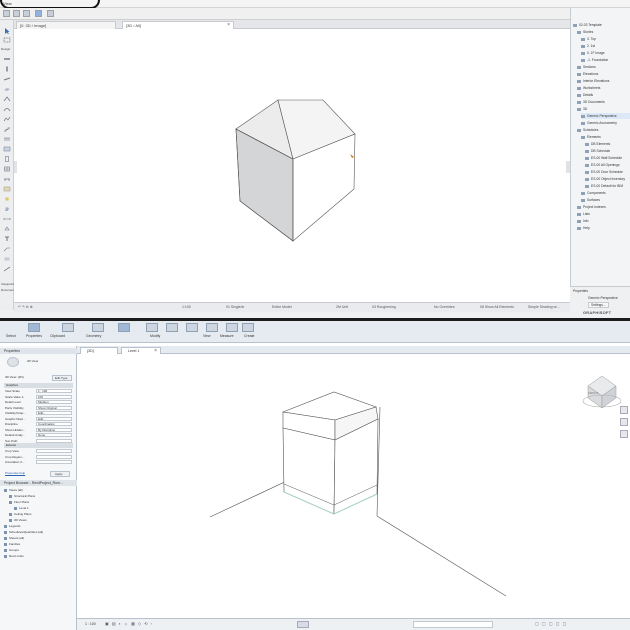 The image size is (630, 630). I want to click on undo-icon: ↶ ↷ ⊖ ⊕, so click(25, 307).